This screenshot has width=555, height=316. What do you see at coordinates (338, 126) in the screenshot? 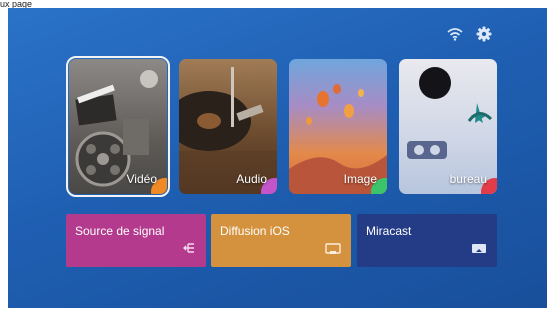
I see `tile-image: Image` at bounding box center [338, 126].